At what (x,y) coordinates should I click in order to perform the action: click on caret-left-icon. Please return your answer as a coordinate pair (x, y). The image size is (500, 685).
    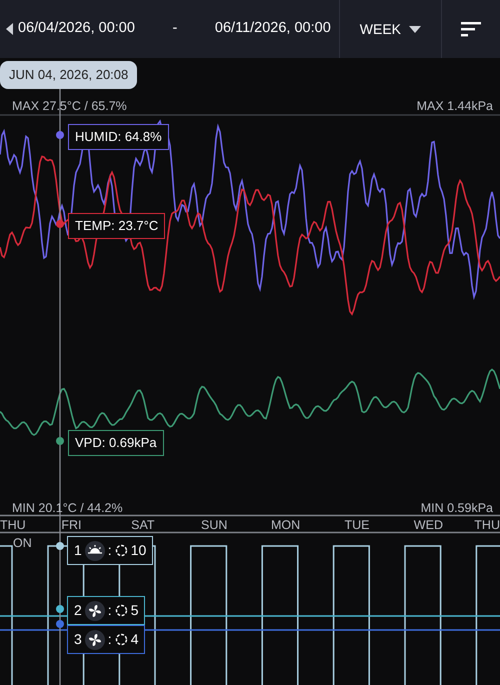
    Looking at the image, I should click on (10, 28).